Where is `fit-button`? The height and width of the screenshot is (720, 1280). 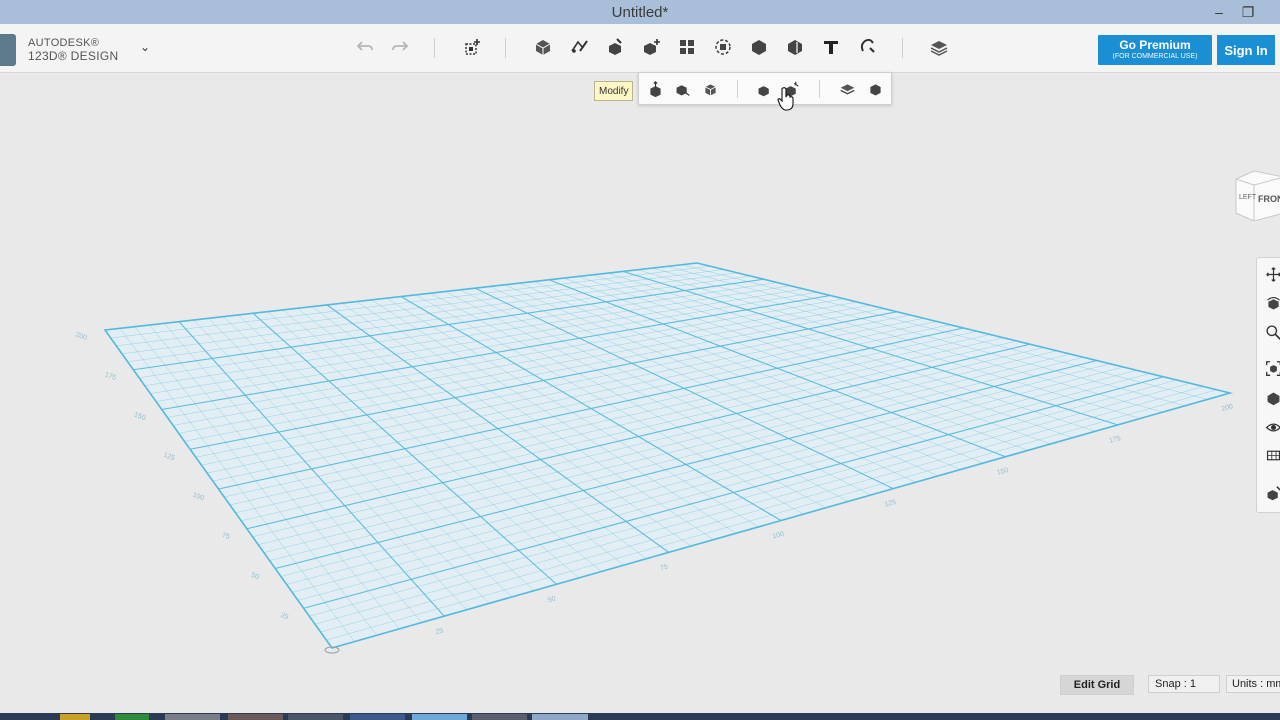
fit-button is located at coordinates (1271, 368).